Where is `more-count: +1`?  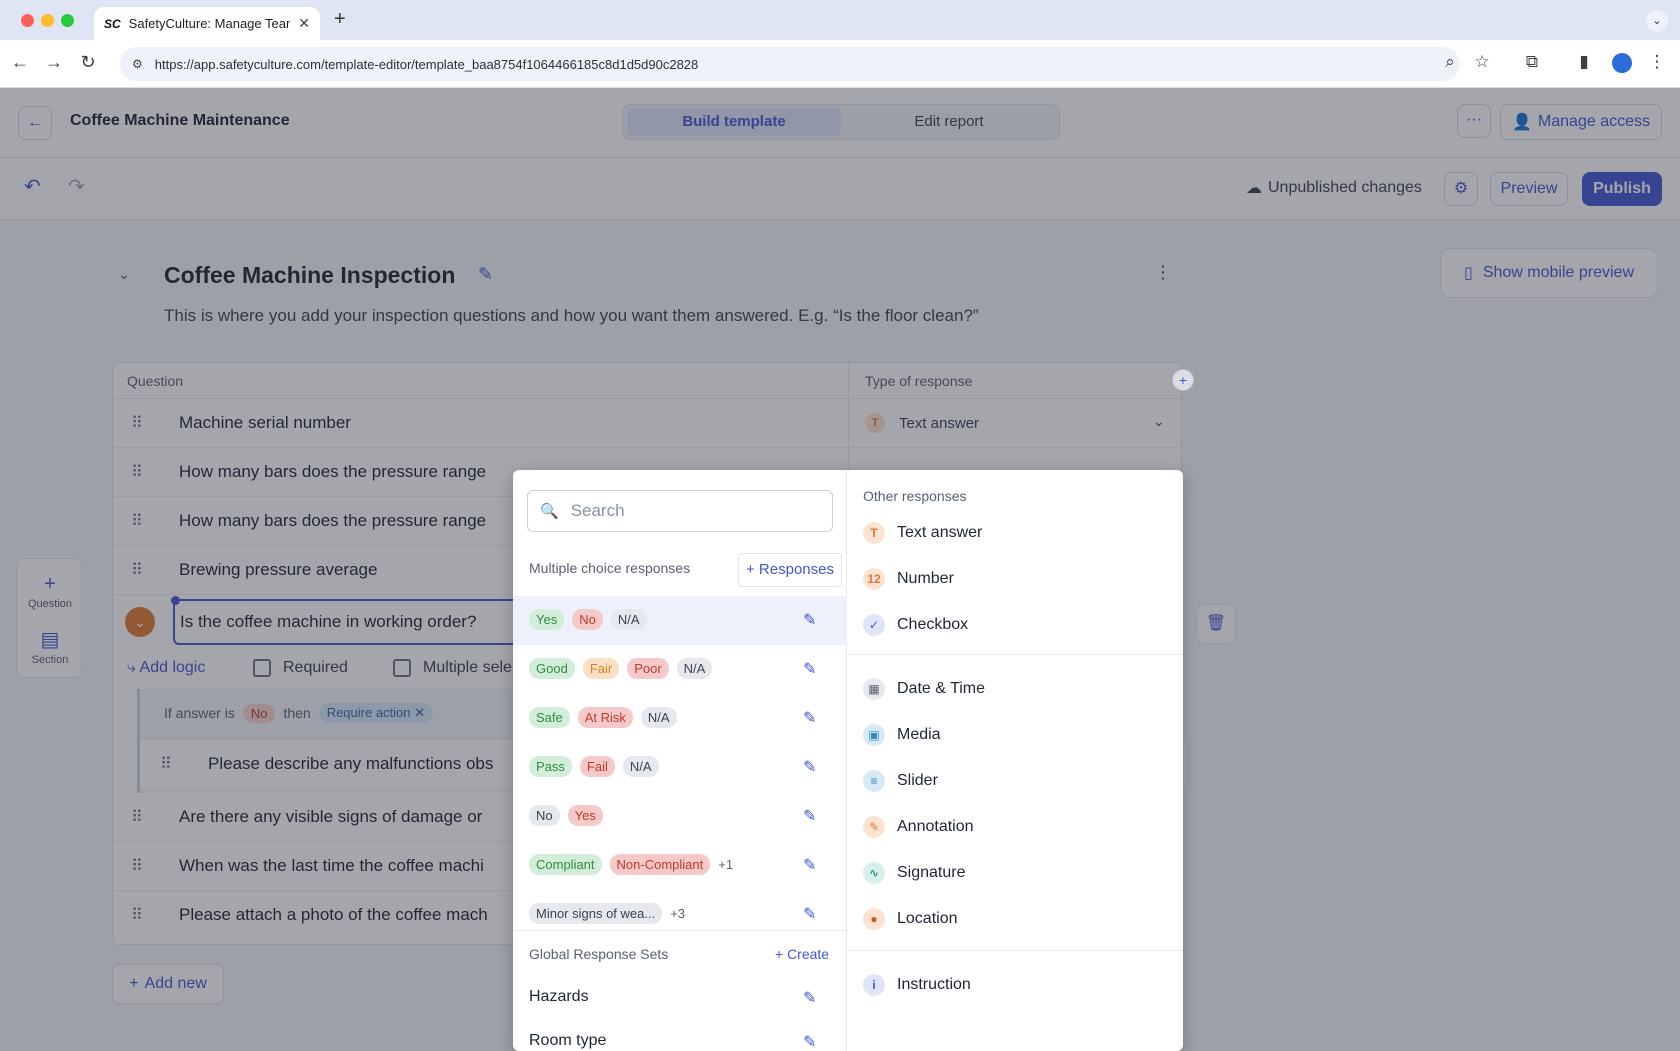 more-count: +1 is located at coordinates (726, 864).